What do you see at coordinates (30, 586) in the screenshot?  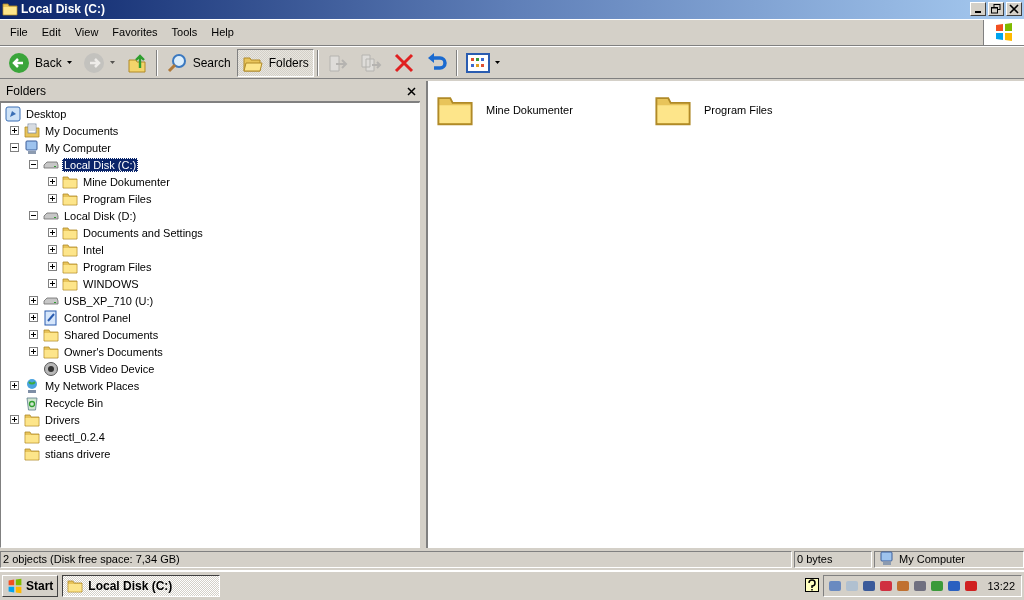 I see `start-button: Start` at bounding box center [30, 586].